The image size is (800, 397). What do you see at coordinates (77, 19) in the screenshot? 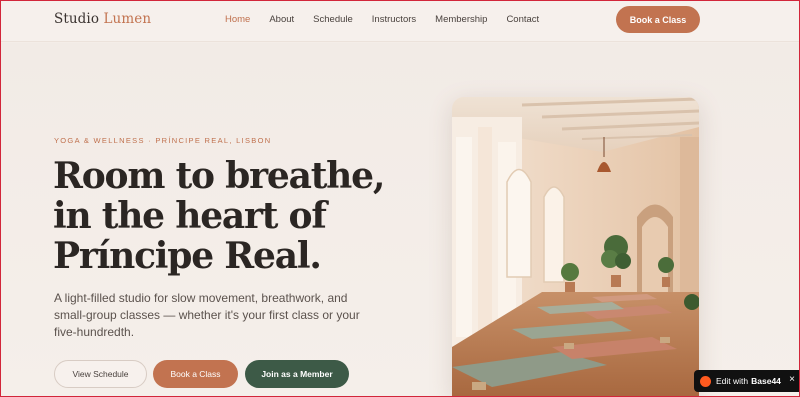
I see `logo-word-studio: Studio` at bounding box center [77, 19].